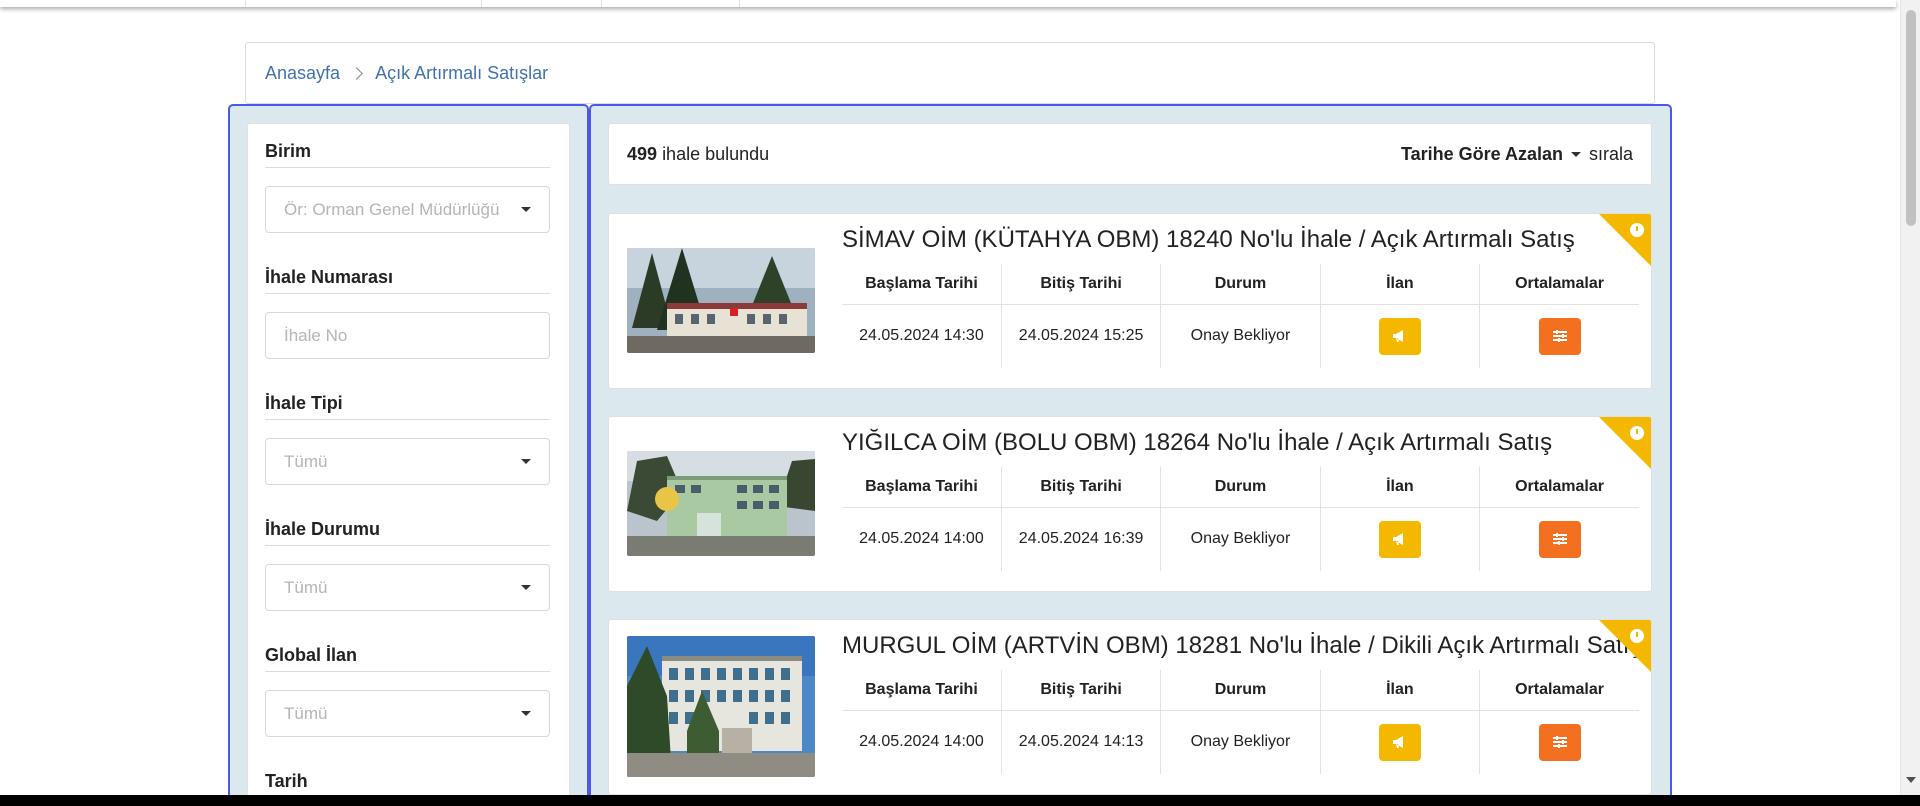 The height and width of the screenshot is (806, 1920). Describe the element at coordinates (461, 73) in the screenshot. I see `breadcrumb-current-link: Açık Artırmalı Satışlar` at that location.